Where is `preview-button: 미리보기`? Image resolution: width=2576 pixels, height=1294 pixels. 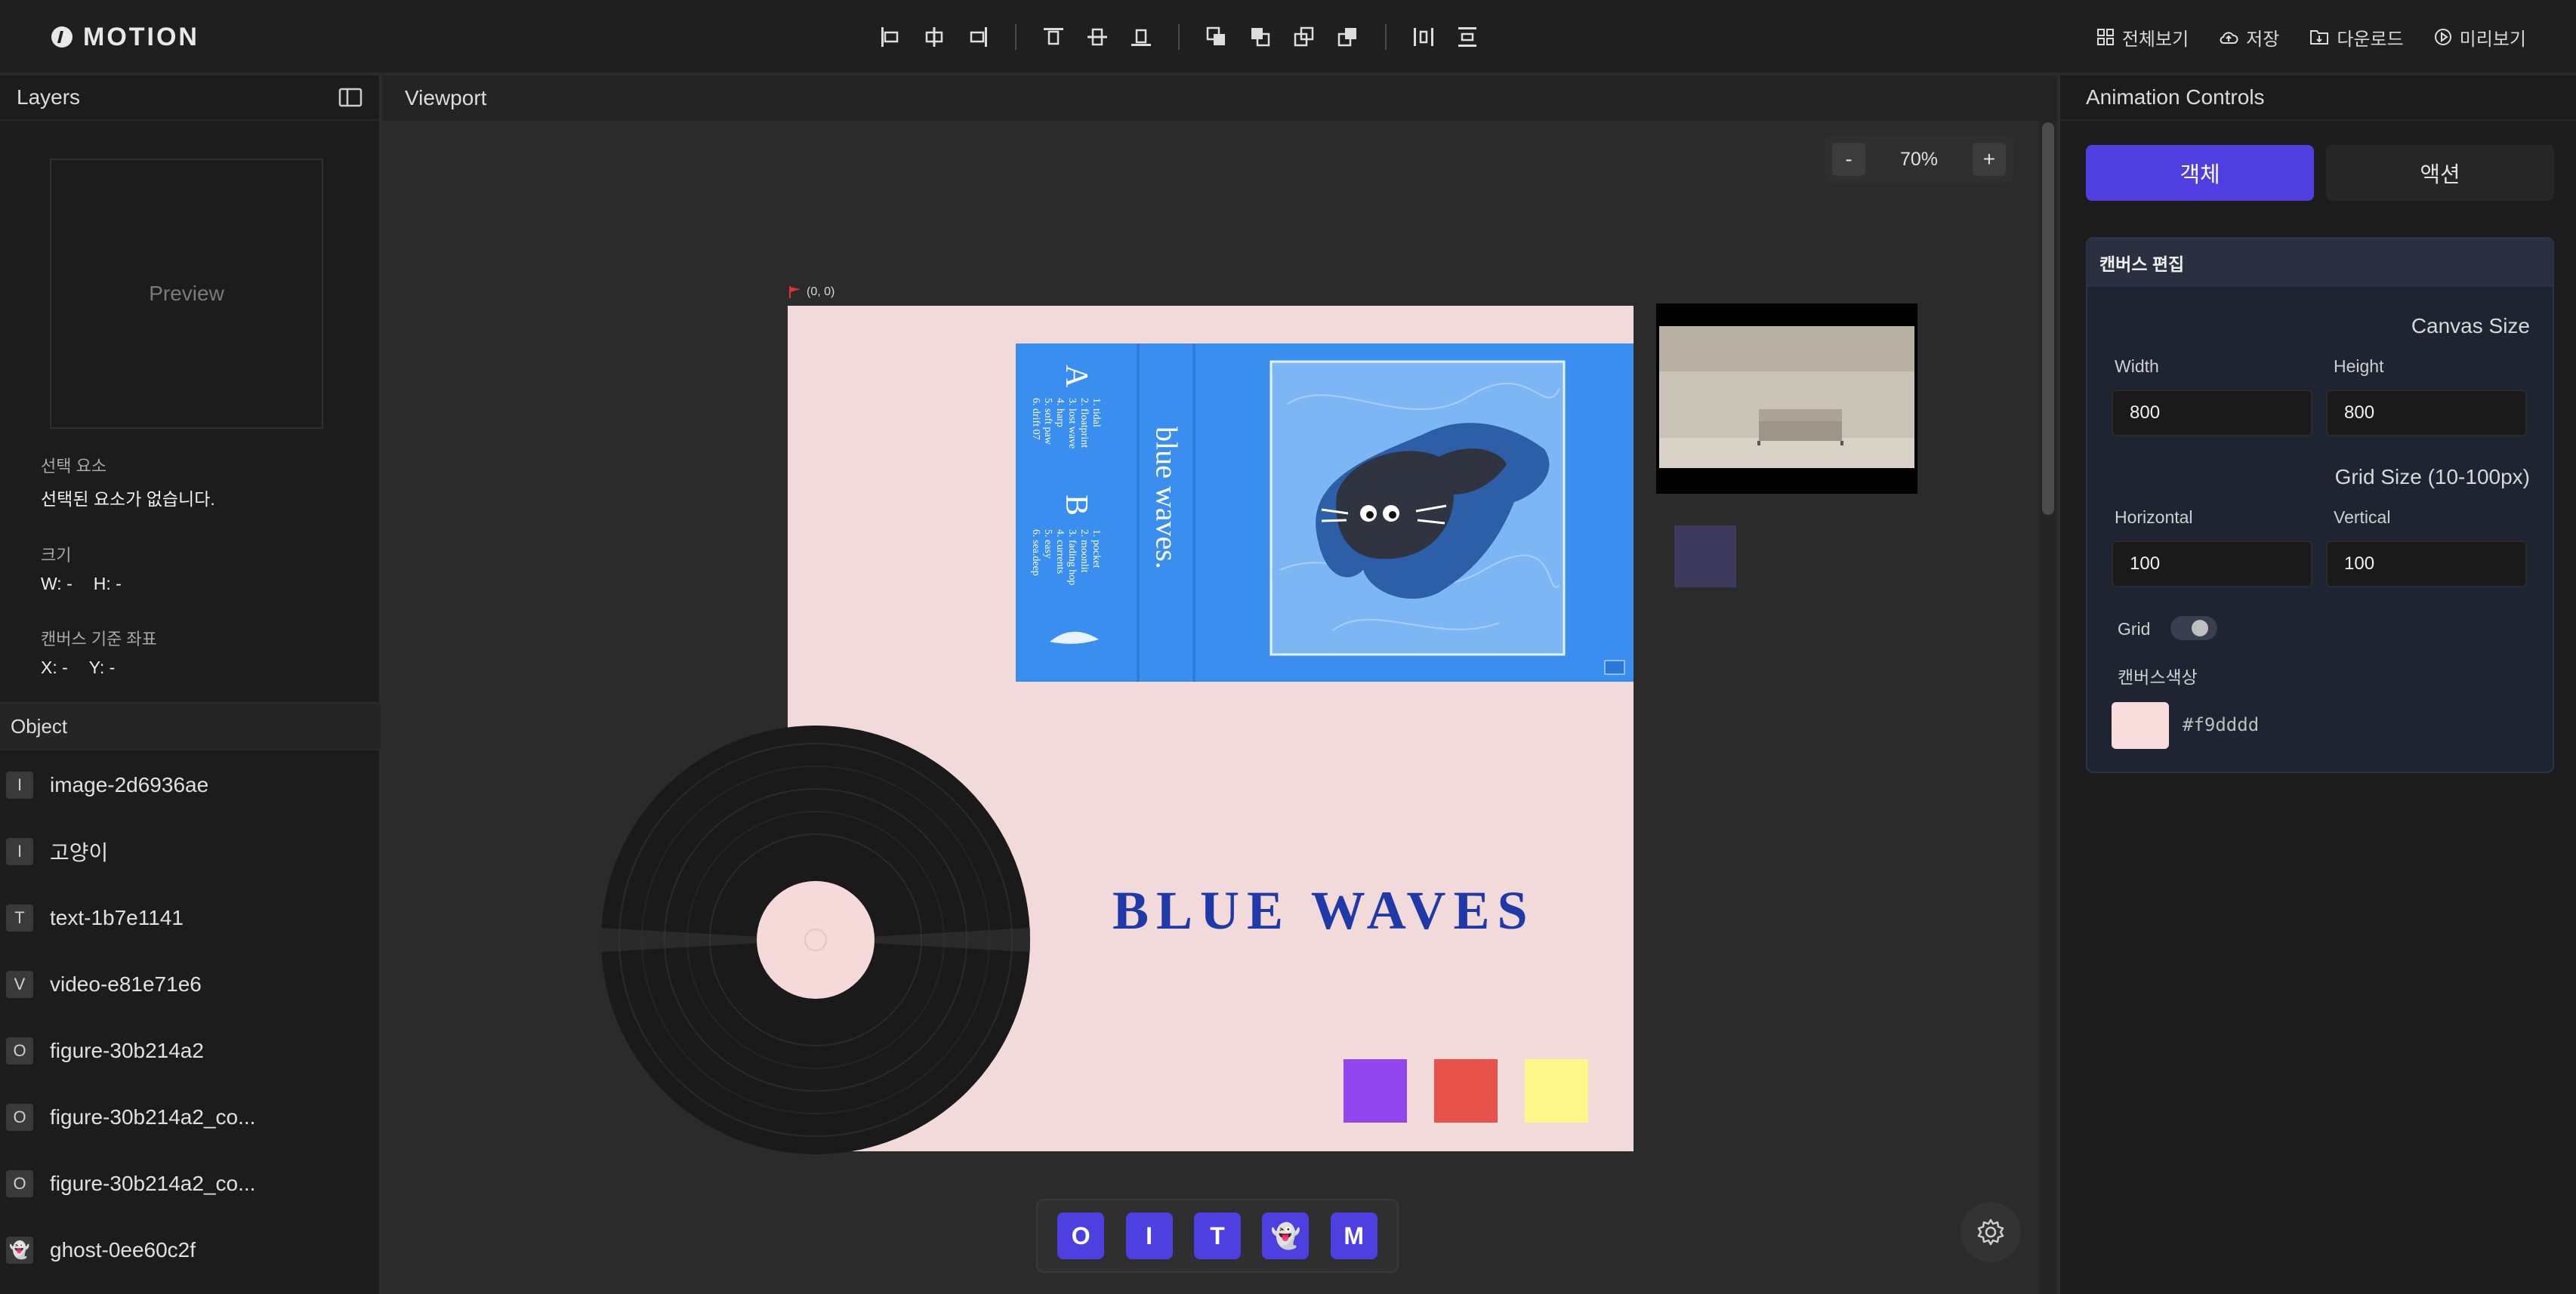 preview-button: 미리보기 is located at coordinates (2480, 37).